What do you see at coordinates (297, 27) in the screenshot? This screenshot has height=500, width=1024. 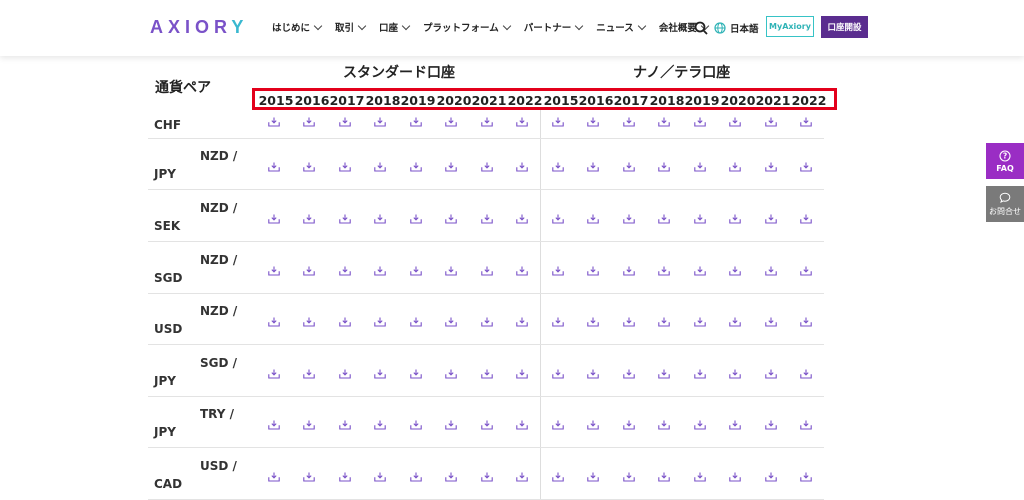 I see `nav-item-getting-started: はじめに` at bounding box center [297, 27].